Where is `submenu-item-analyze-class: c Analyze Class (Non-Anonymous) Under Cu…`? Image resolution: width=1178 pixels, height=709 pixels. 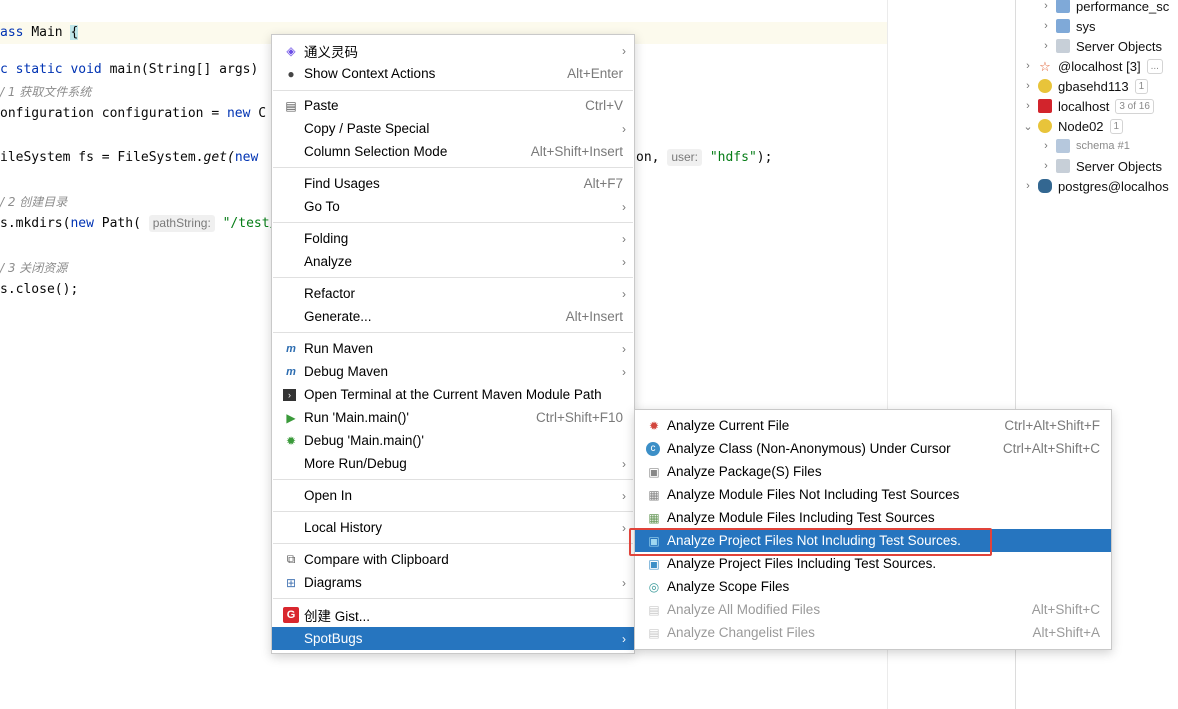
submenu-item-analyze-class: c Analyze Class (Non-Anonymous) Under Cu… is located at coordinates (873, 448).